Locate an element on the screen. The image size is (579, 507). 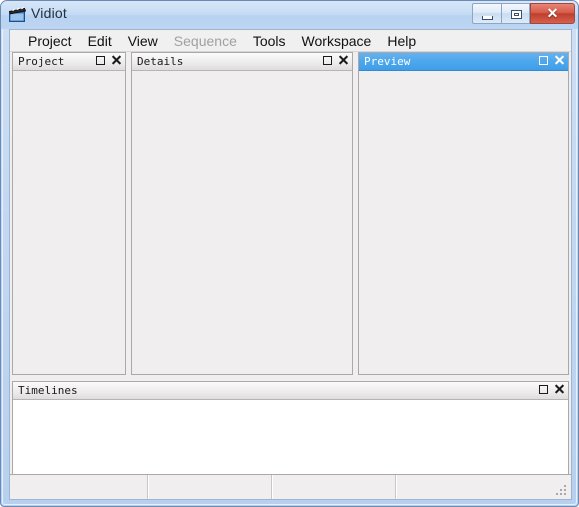
status-bar is located at coordinates (290, 486).